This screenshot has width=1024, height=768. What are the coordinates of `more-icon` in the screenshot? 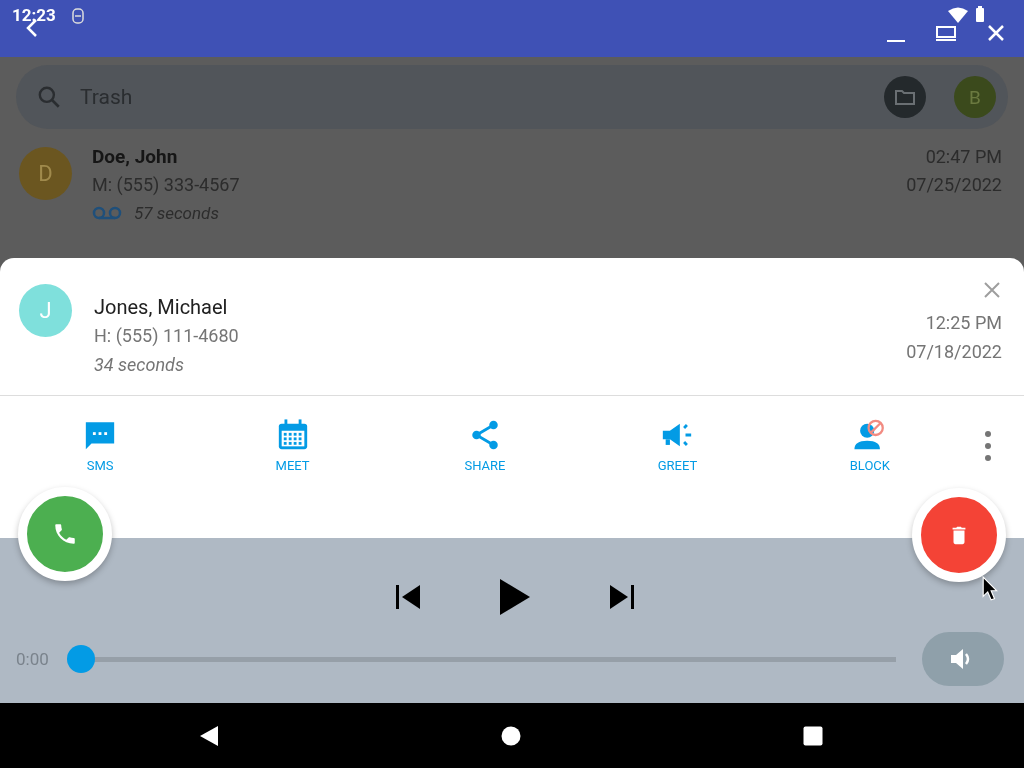 It's located at (988, 445).